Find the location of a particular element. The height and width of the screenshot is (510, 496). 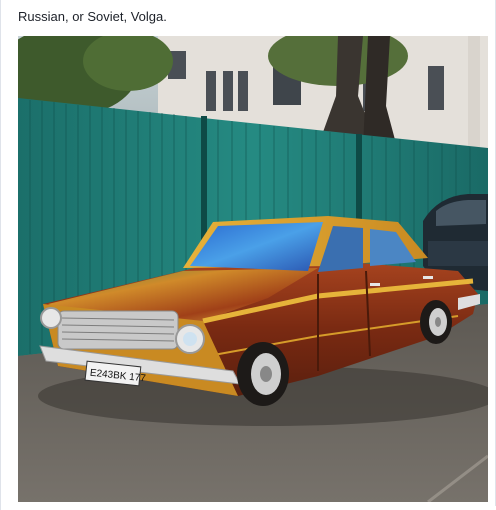

post-footer-spacer is located at coordinates (248, 508).